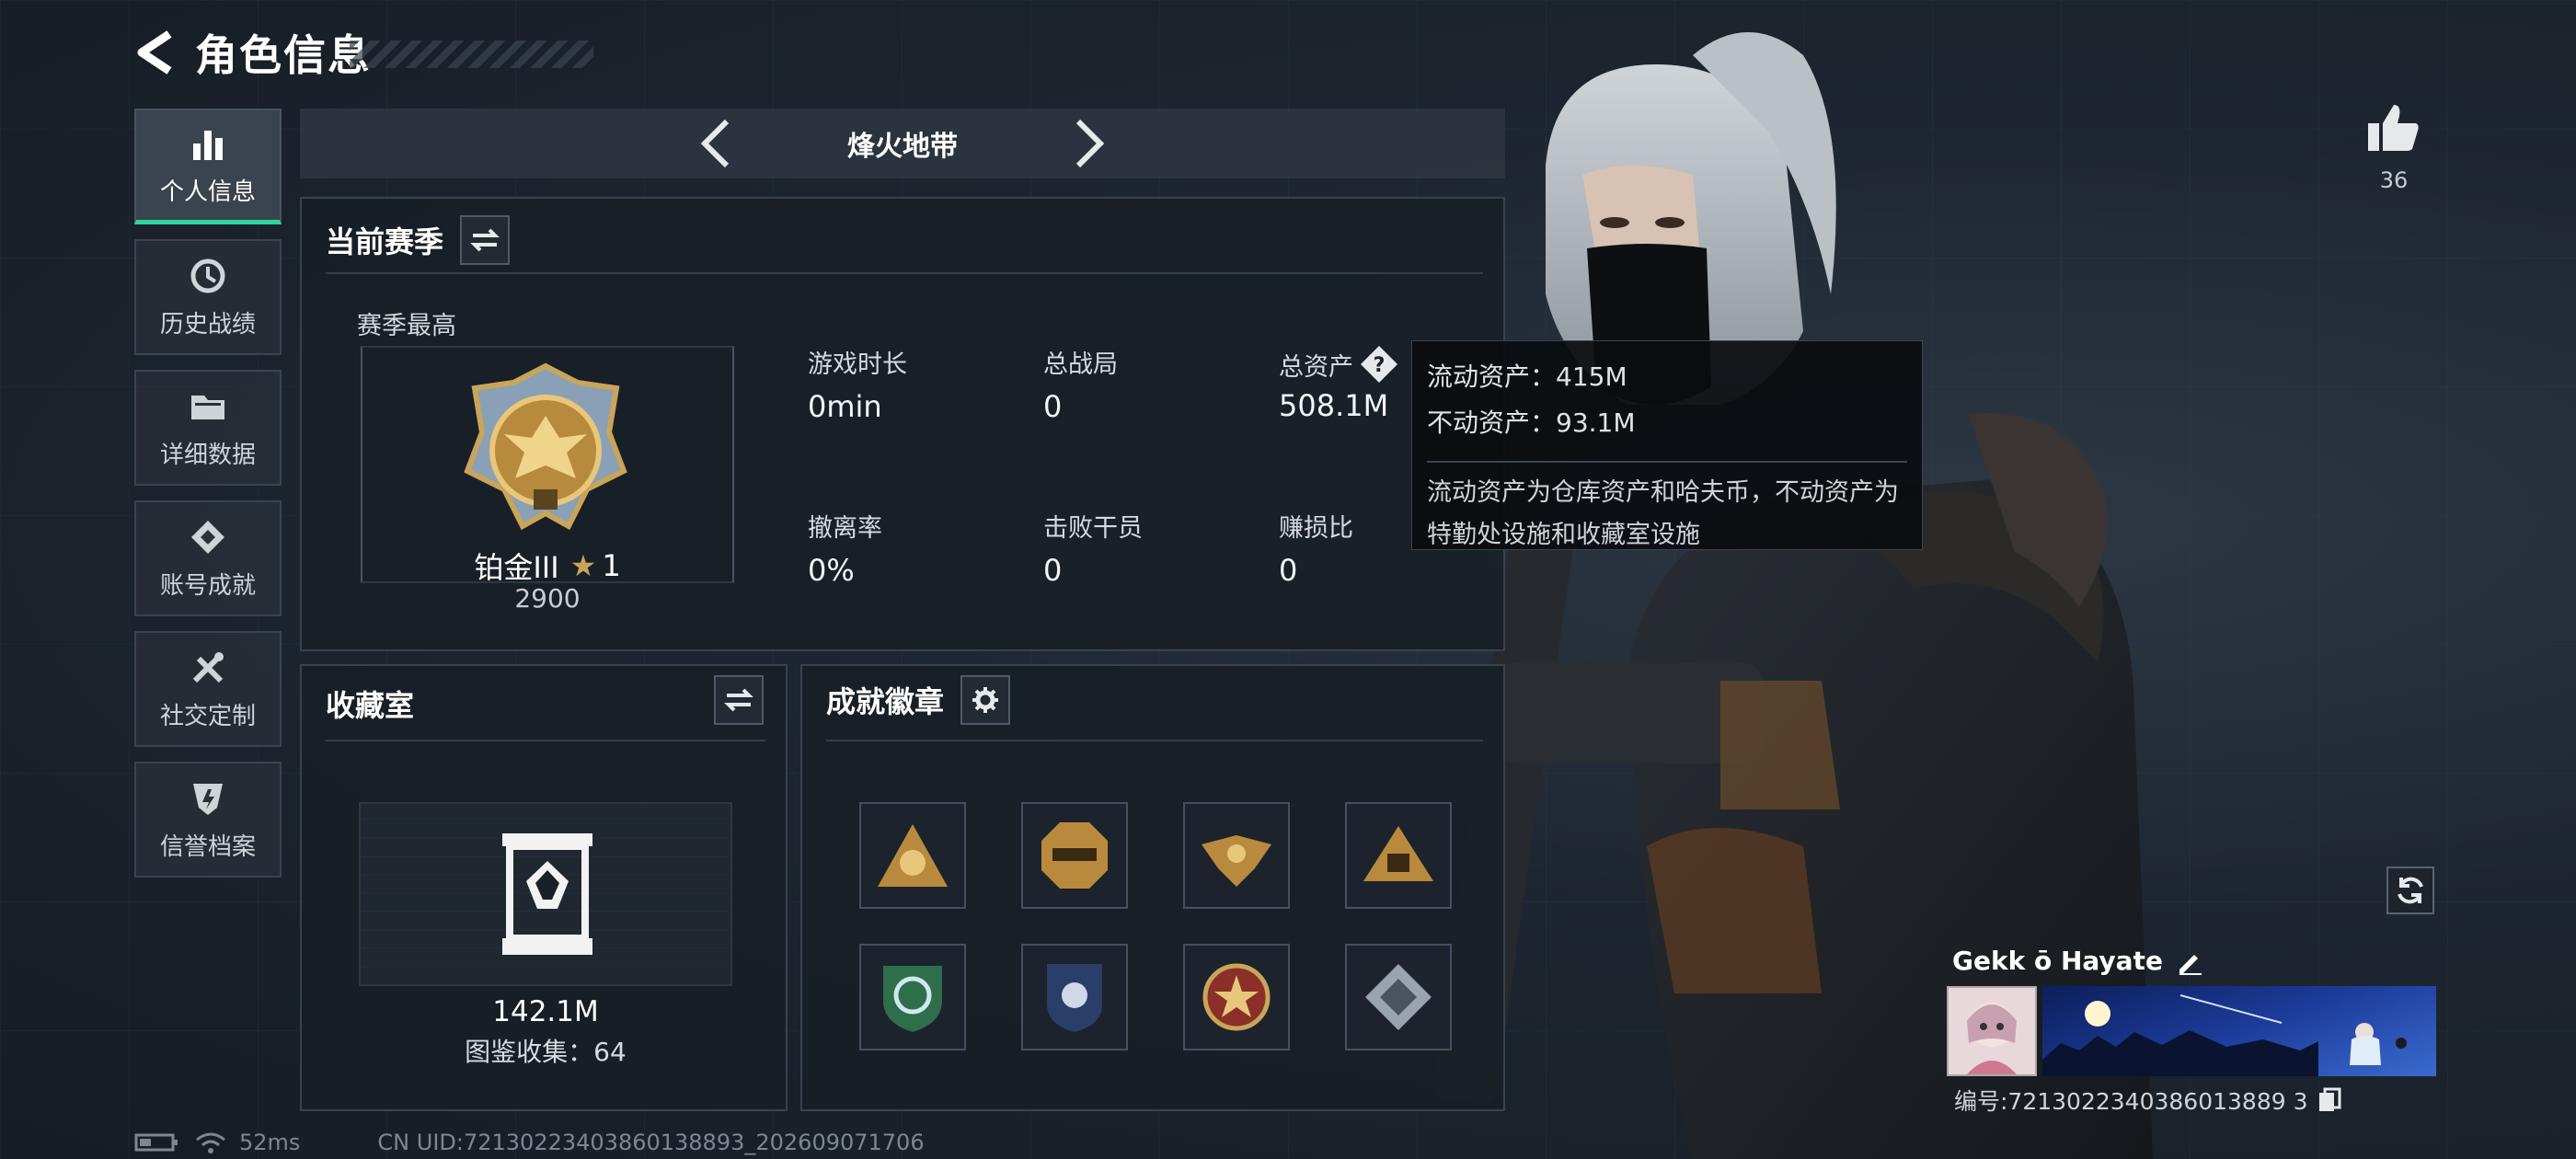 The image size is (2576, 1159). Describe the element at coordinates (2329, 1100) in the screenshot. I see `copy-icon` at that location.